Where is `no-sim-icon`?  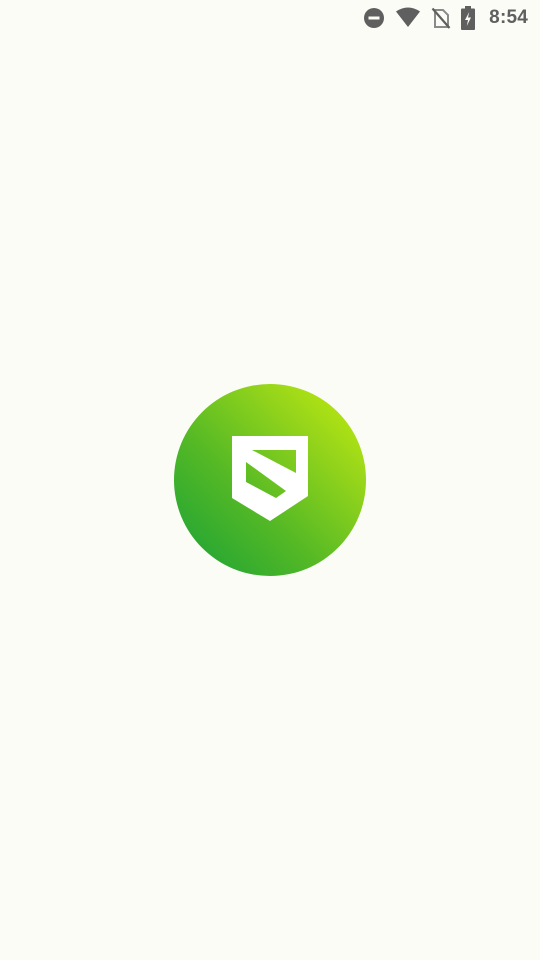 no-sim-icon is located at coordinates (441, 18).